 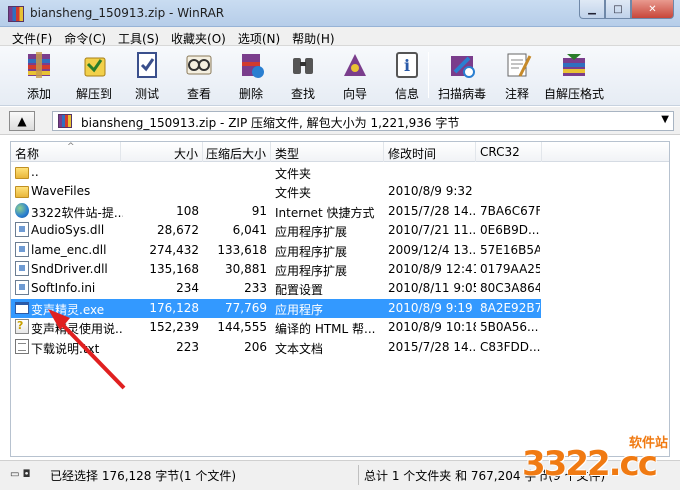 I want to click on wizard-label: 向导, so click(x=354, y=94).